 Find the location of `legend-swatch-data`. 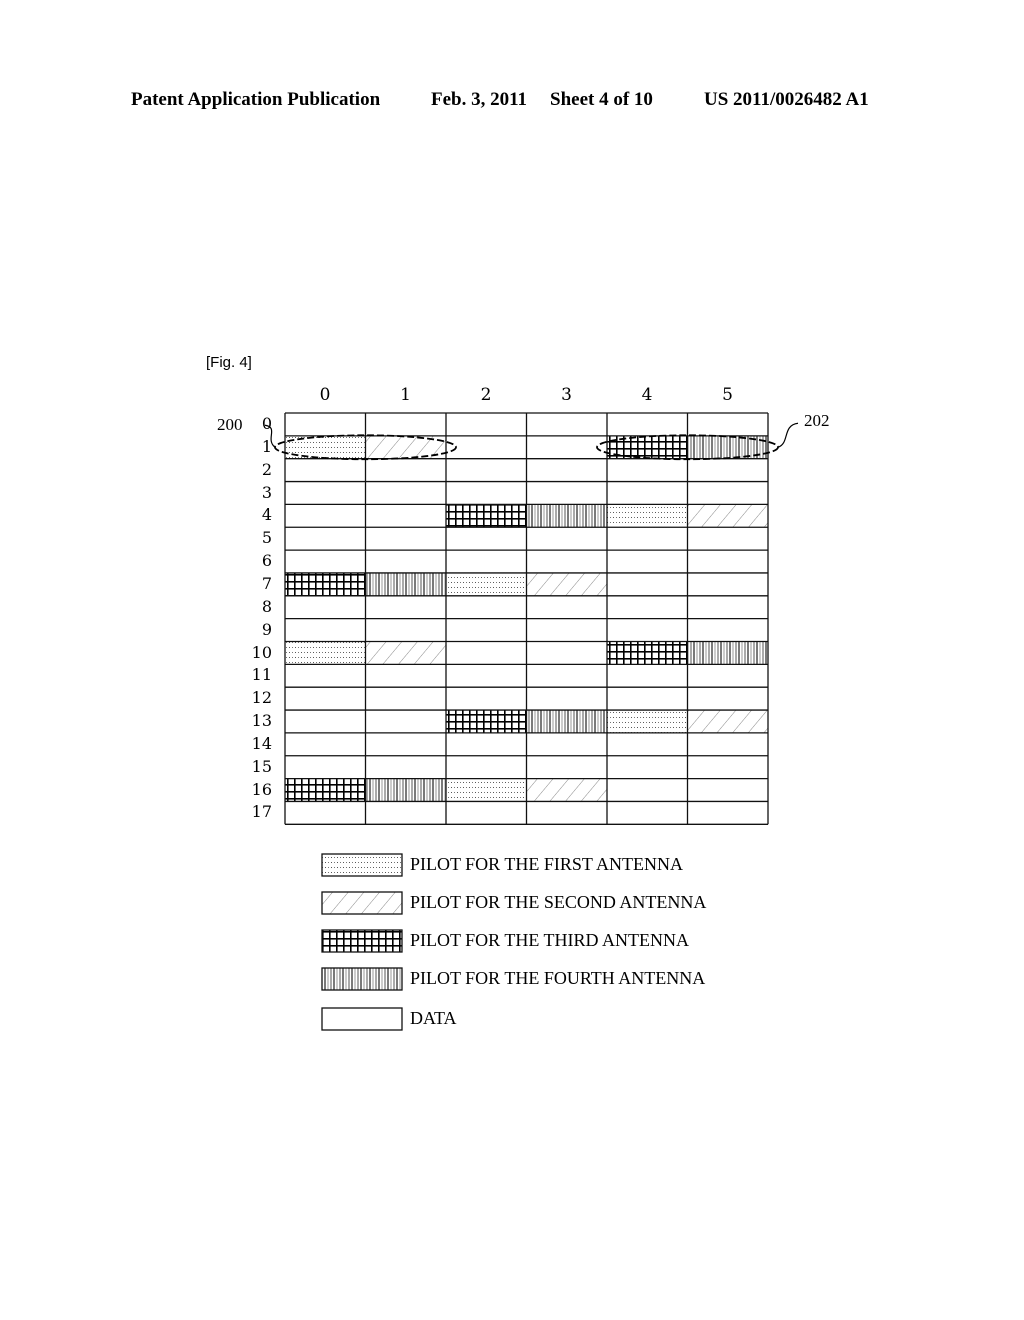

legend-swatch-data is located at coordinates (362, 1019).